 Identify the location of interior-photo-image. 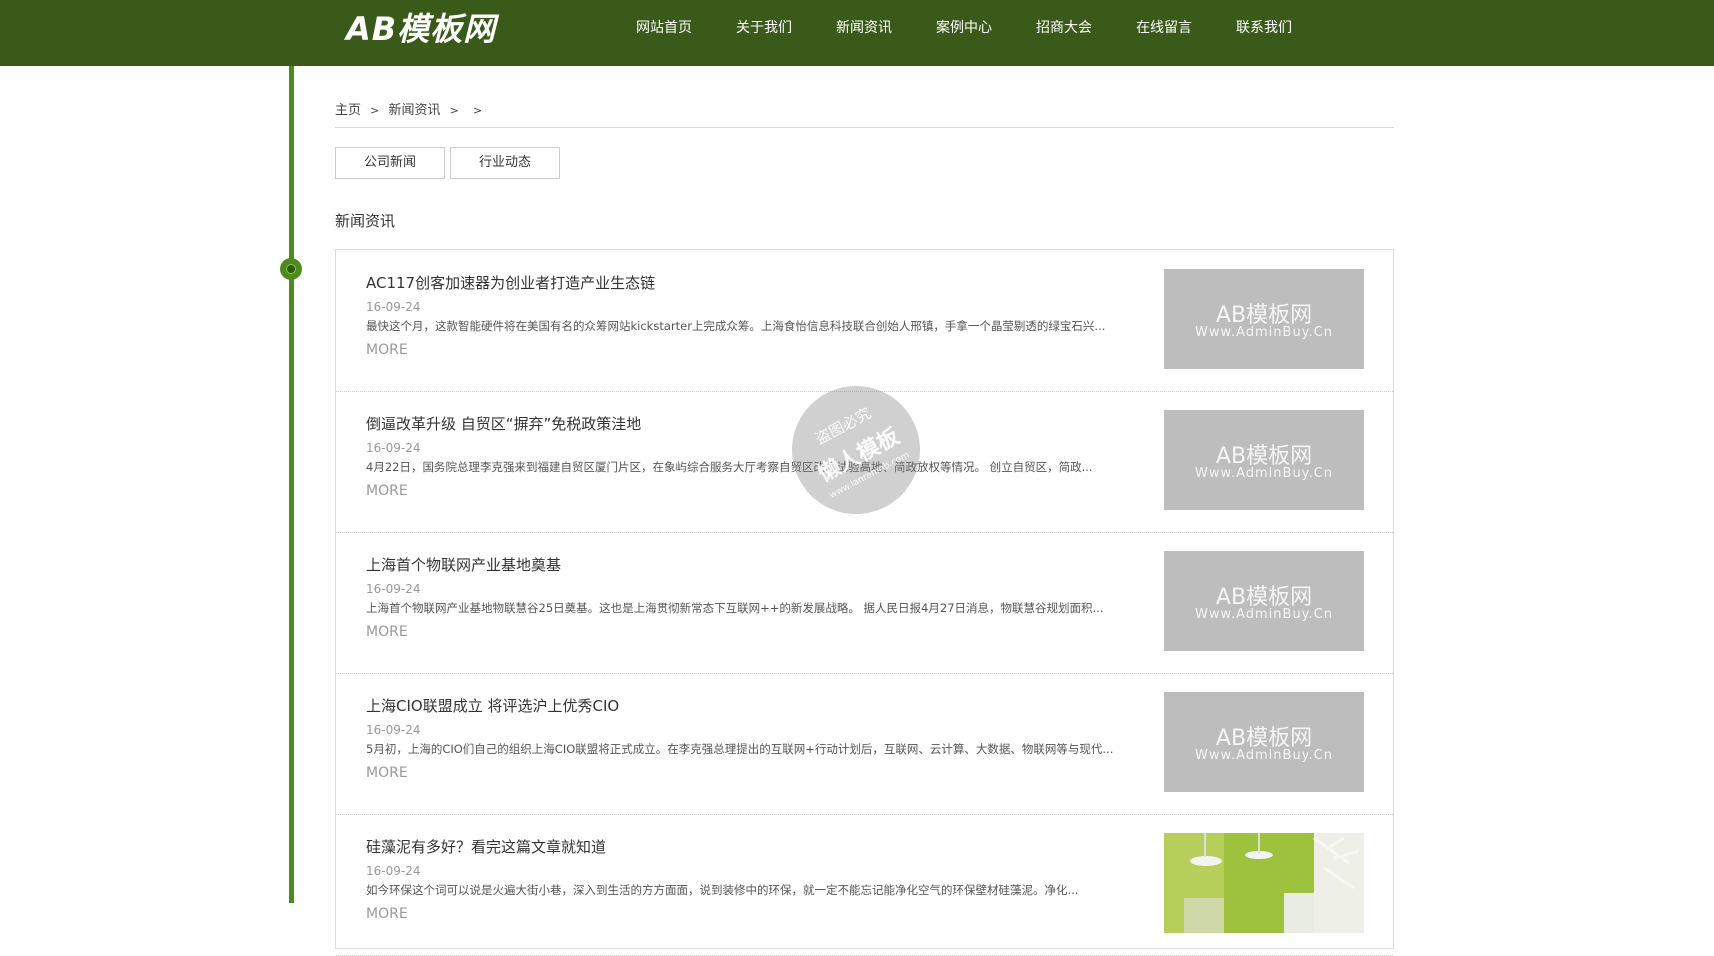
(1264, 883).